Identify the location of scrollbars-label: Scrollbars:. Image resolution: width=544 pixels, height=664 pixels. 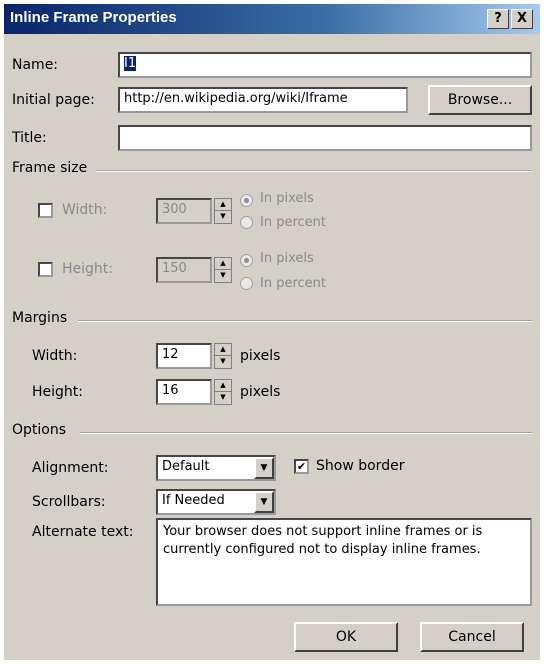
(69, 502).